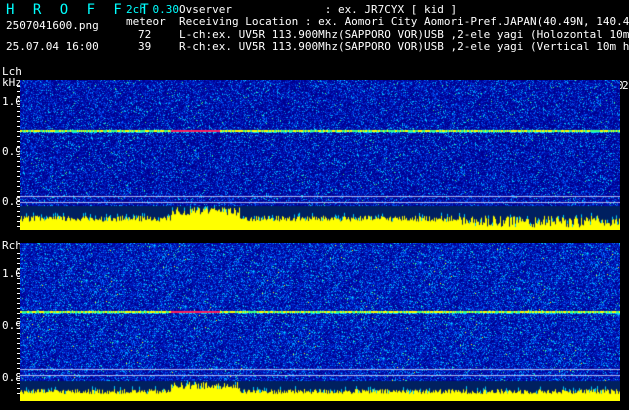  I want to click on lch-unit: kHz, so click(12, 82).